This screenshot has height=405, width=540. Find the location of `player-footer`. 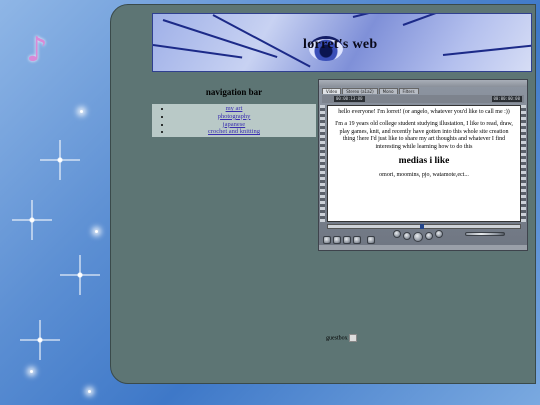

player-footer is located at coordinates (423, 247).